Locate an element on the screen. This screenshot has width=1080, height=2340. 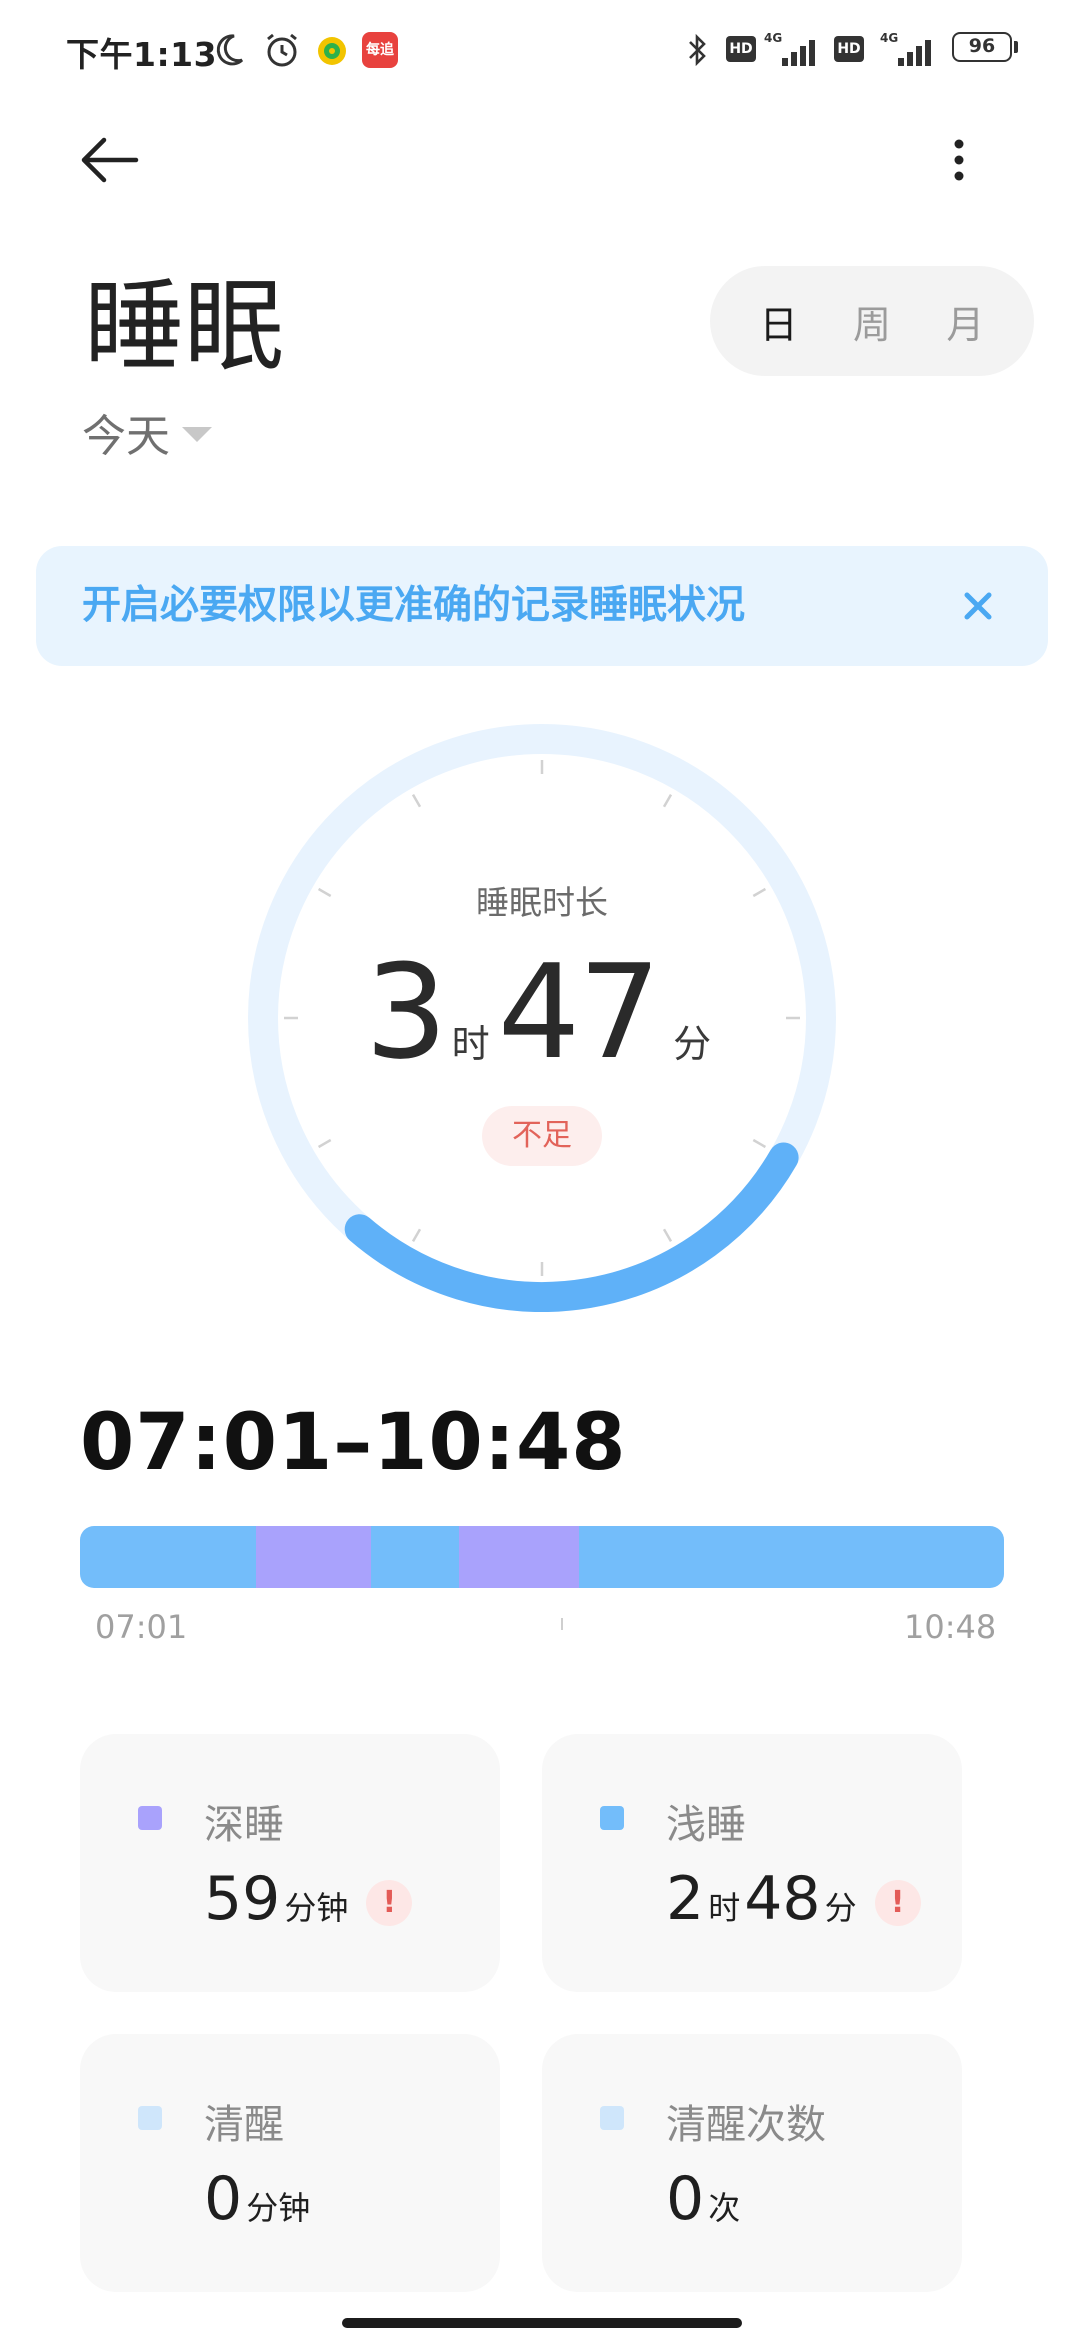
do-not-disturb-icon is located at coordinates (230, 50).